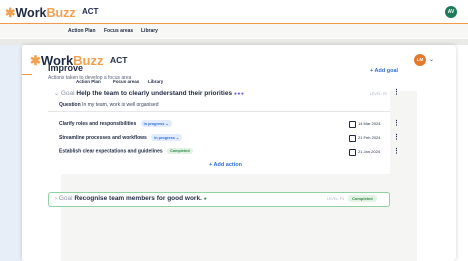  I want to click on tab-library: Library, so click(149, 31).